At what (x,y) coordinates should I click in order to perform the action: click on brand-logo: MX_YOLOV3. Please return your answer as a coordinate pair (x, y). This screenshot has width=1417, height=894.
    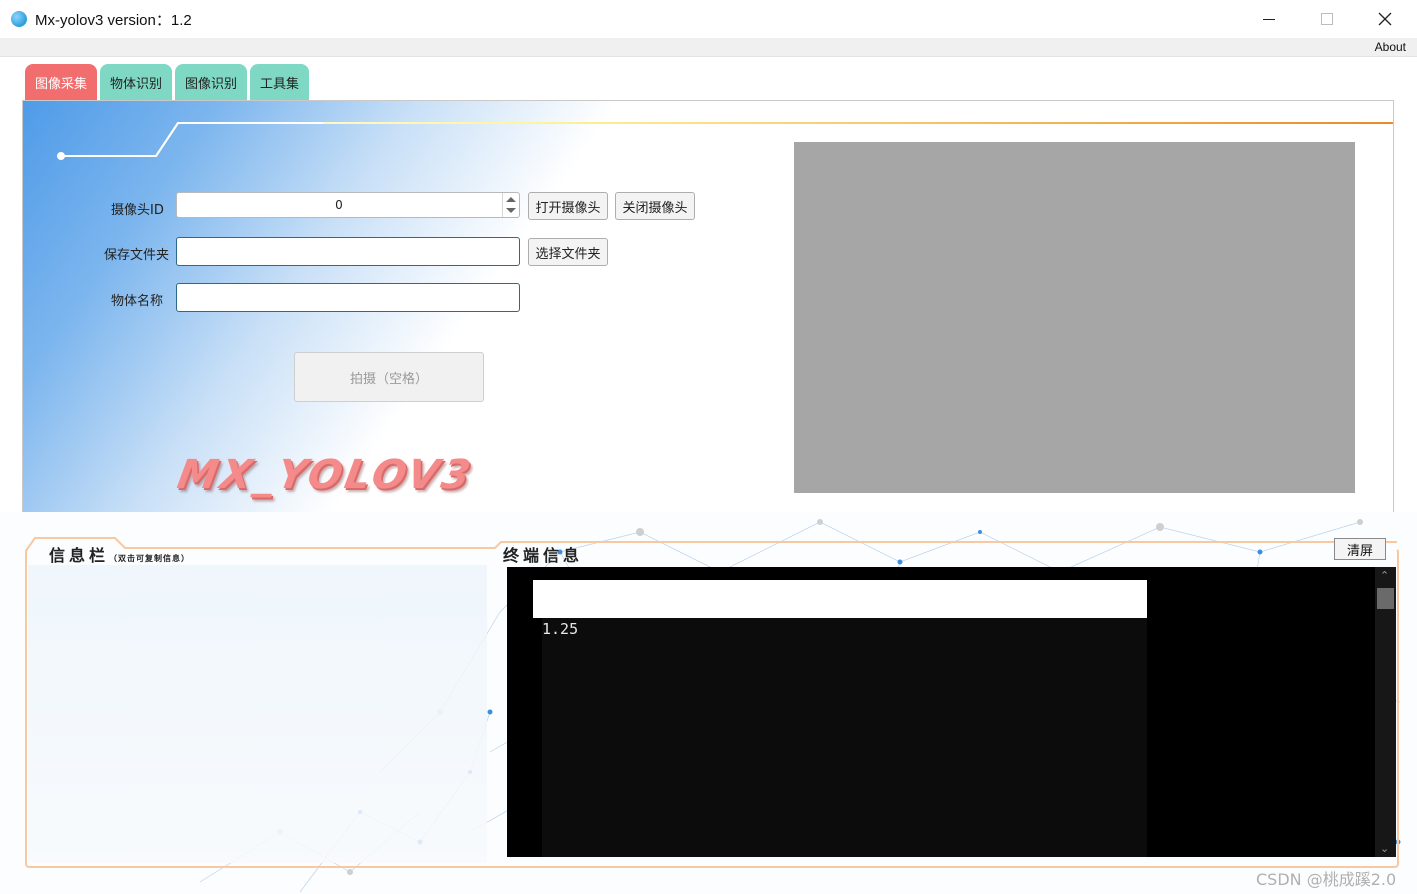
    Looking at the image, I should click on (325, 475).